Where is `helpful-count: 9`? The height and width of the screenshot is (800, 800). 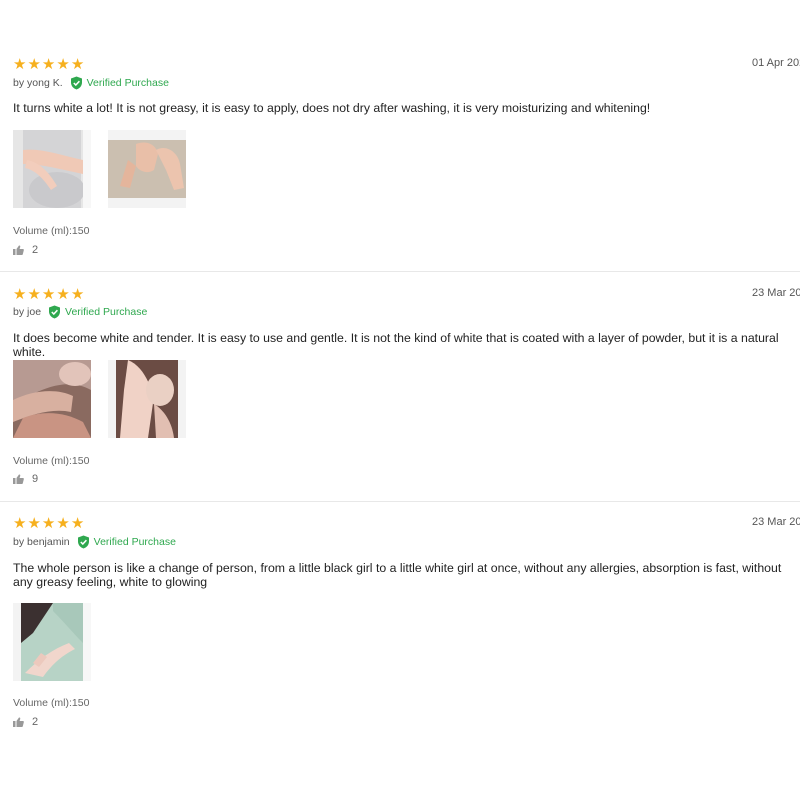 helpful-count: 9 is located at coordinates (35, 479).